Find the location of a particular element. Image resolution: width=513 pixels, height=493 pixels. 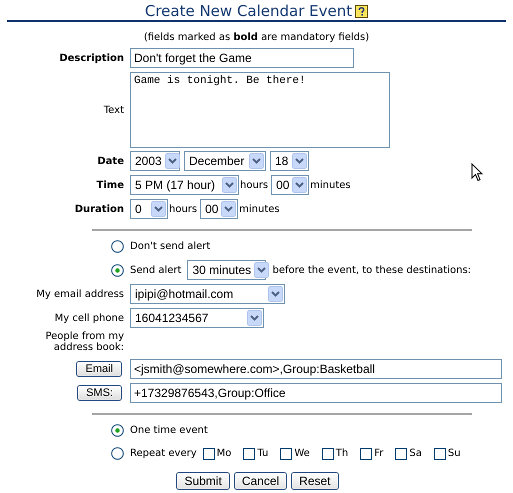

alert-description: before the event, to these destinations: is located at coordinates (372, 271).